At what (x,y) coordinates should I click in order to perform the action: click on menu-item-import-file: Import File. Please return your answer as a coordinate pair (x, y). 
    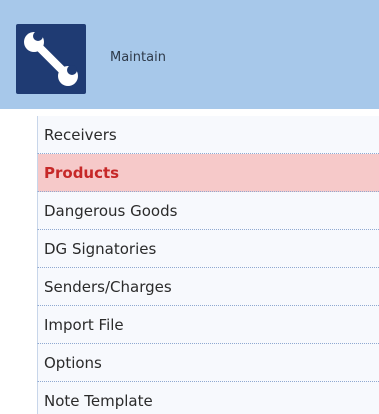
    Looking at the image, I should click on (208, 325).